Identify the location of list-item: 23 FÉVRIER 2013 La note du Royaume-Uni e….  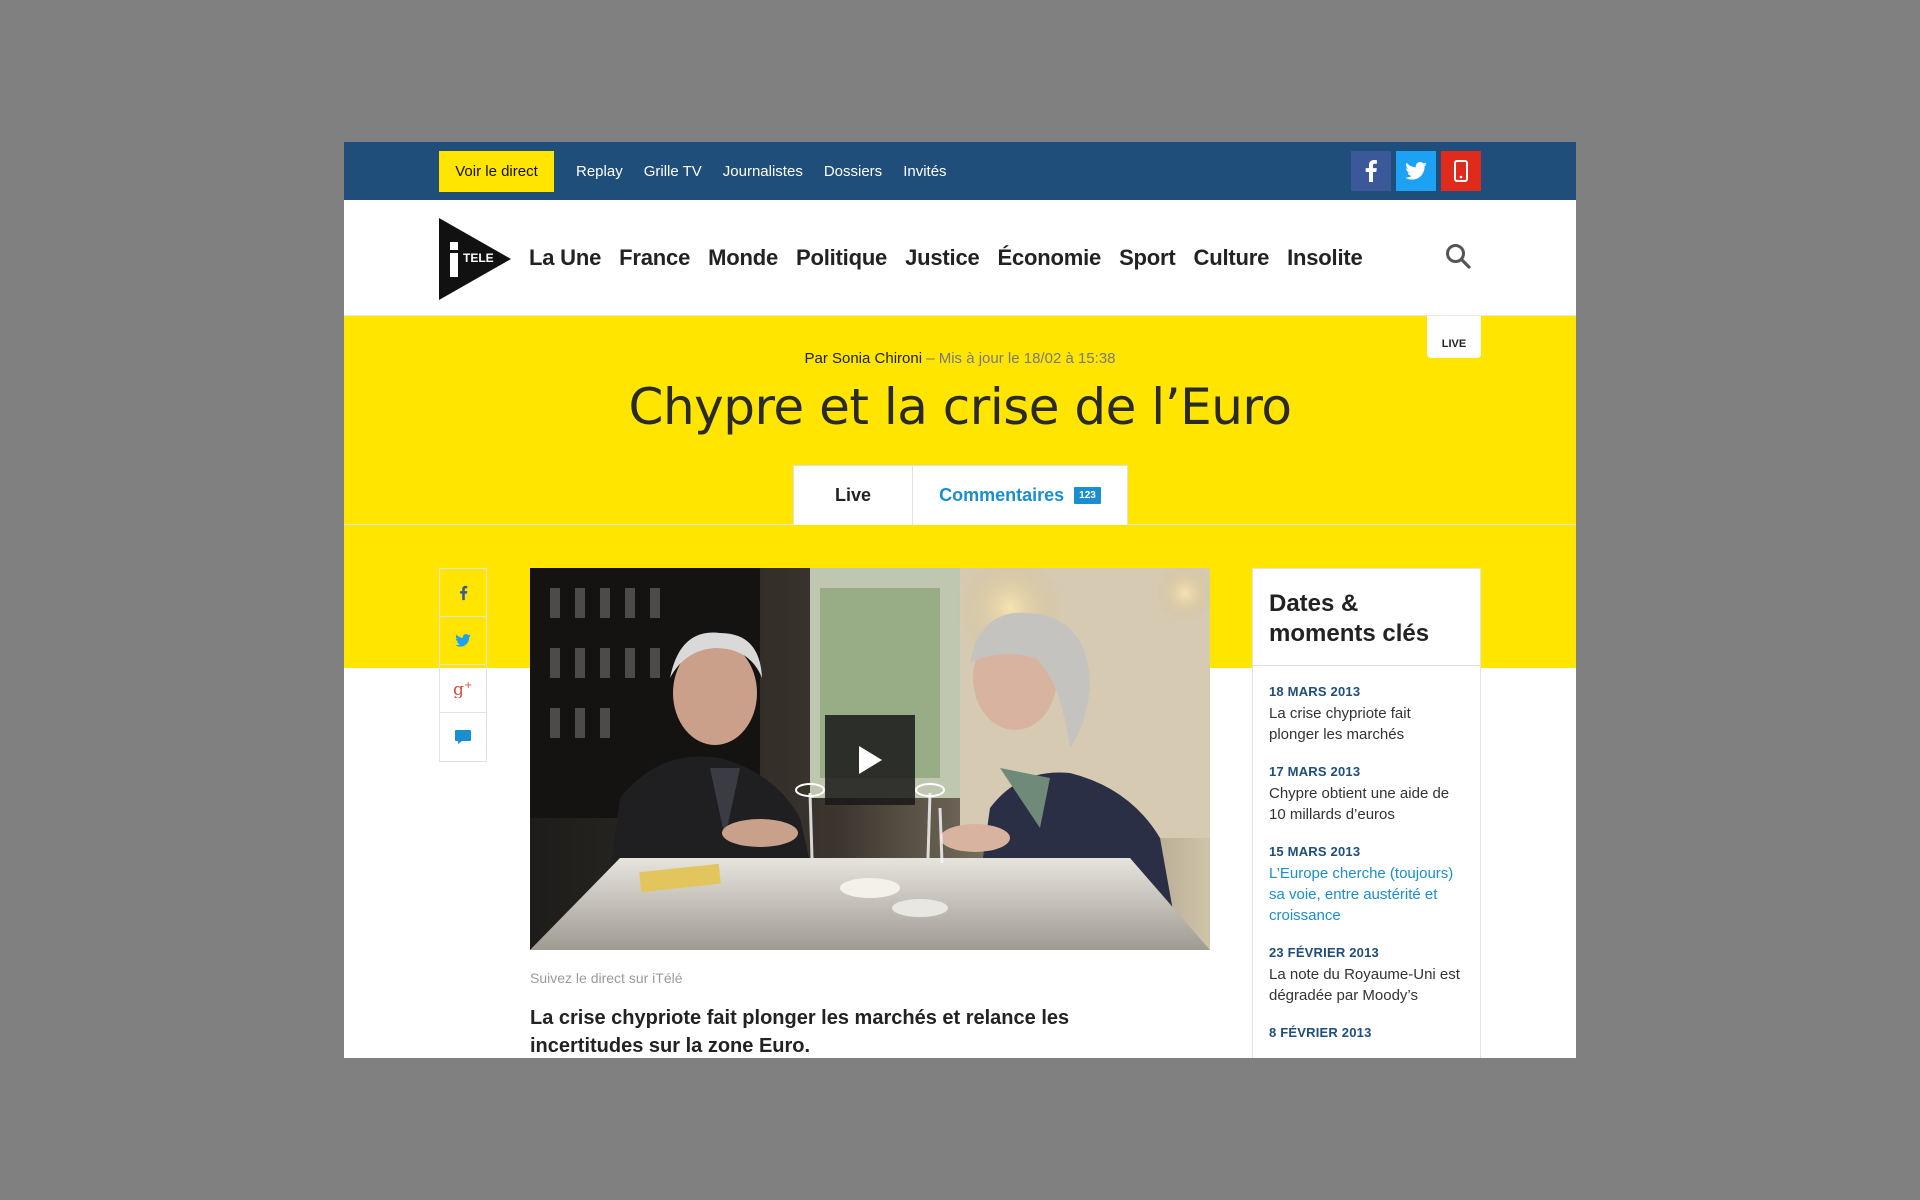
(1366, 975).